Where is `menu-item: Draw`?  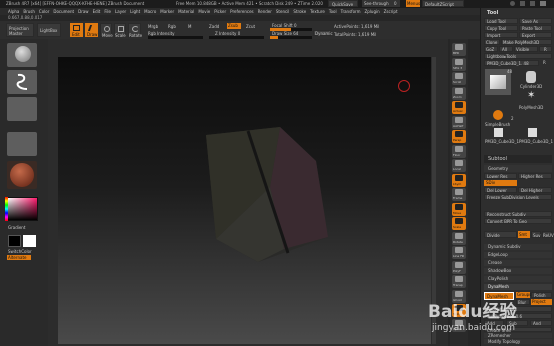 menu-item: Draw is located at coordinates (83, 11).